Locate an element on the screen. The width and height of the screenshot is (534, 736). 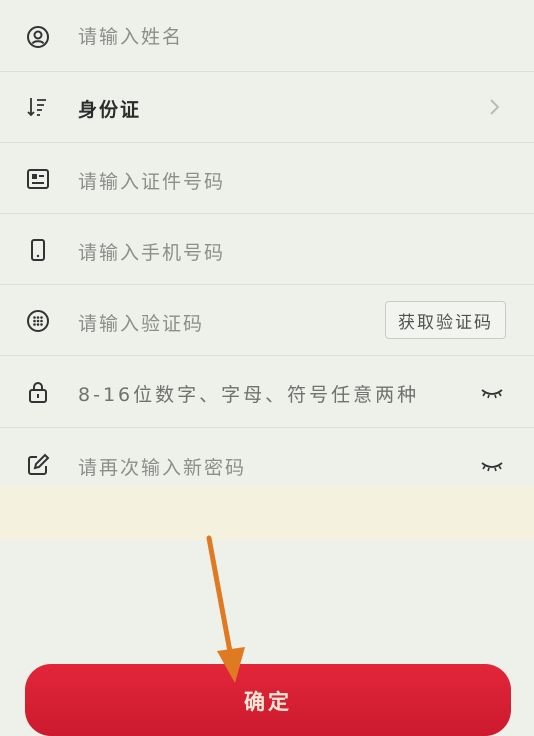
notice-bar is located at coordinates (267, 513).